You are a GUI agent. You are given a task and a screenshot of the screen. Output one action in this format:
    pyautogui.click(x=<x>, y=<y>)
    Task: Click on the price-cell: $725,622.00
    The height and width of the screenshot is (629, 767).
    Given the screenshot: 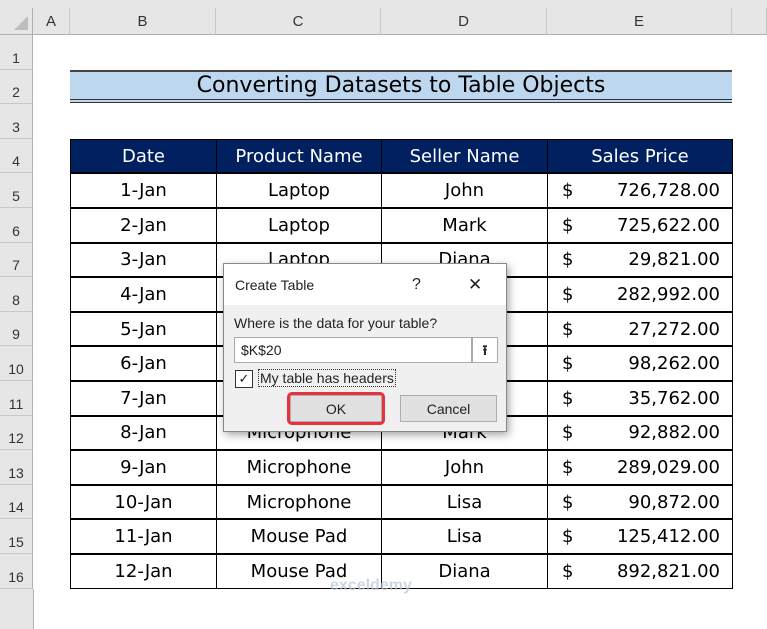 What is the action you would take?
    pyautogui.click(x=640, y=225)
    